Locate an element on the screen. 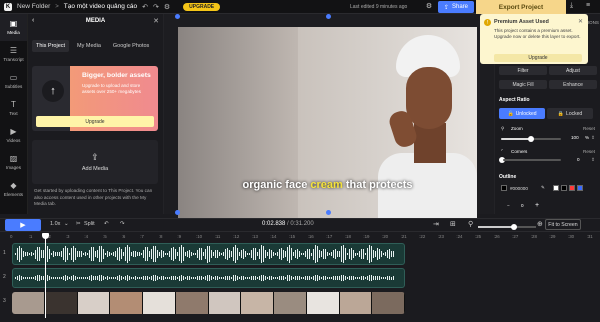 This screenshot has width=600, height=322. ruler-tick: :31 is located at coordinates (589, 236).